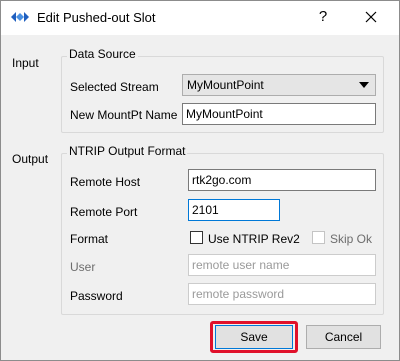 The width and height of the screenshot is (400, 361). What do you see at coordinates (279, 85) in the screenshot?
I see `selected-stream-combo: MyMountPoint` at bounding box center [279, 85].